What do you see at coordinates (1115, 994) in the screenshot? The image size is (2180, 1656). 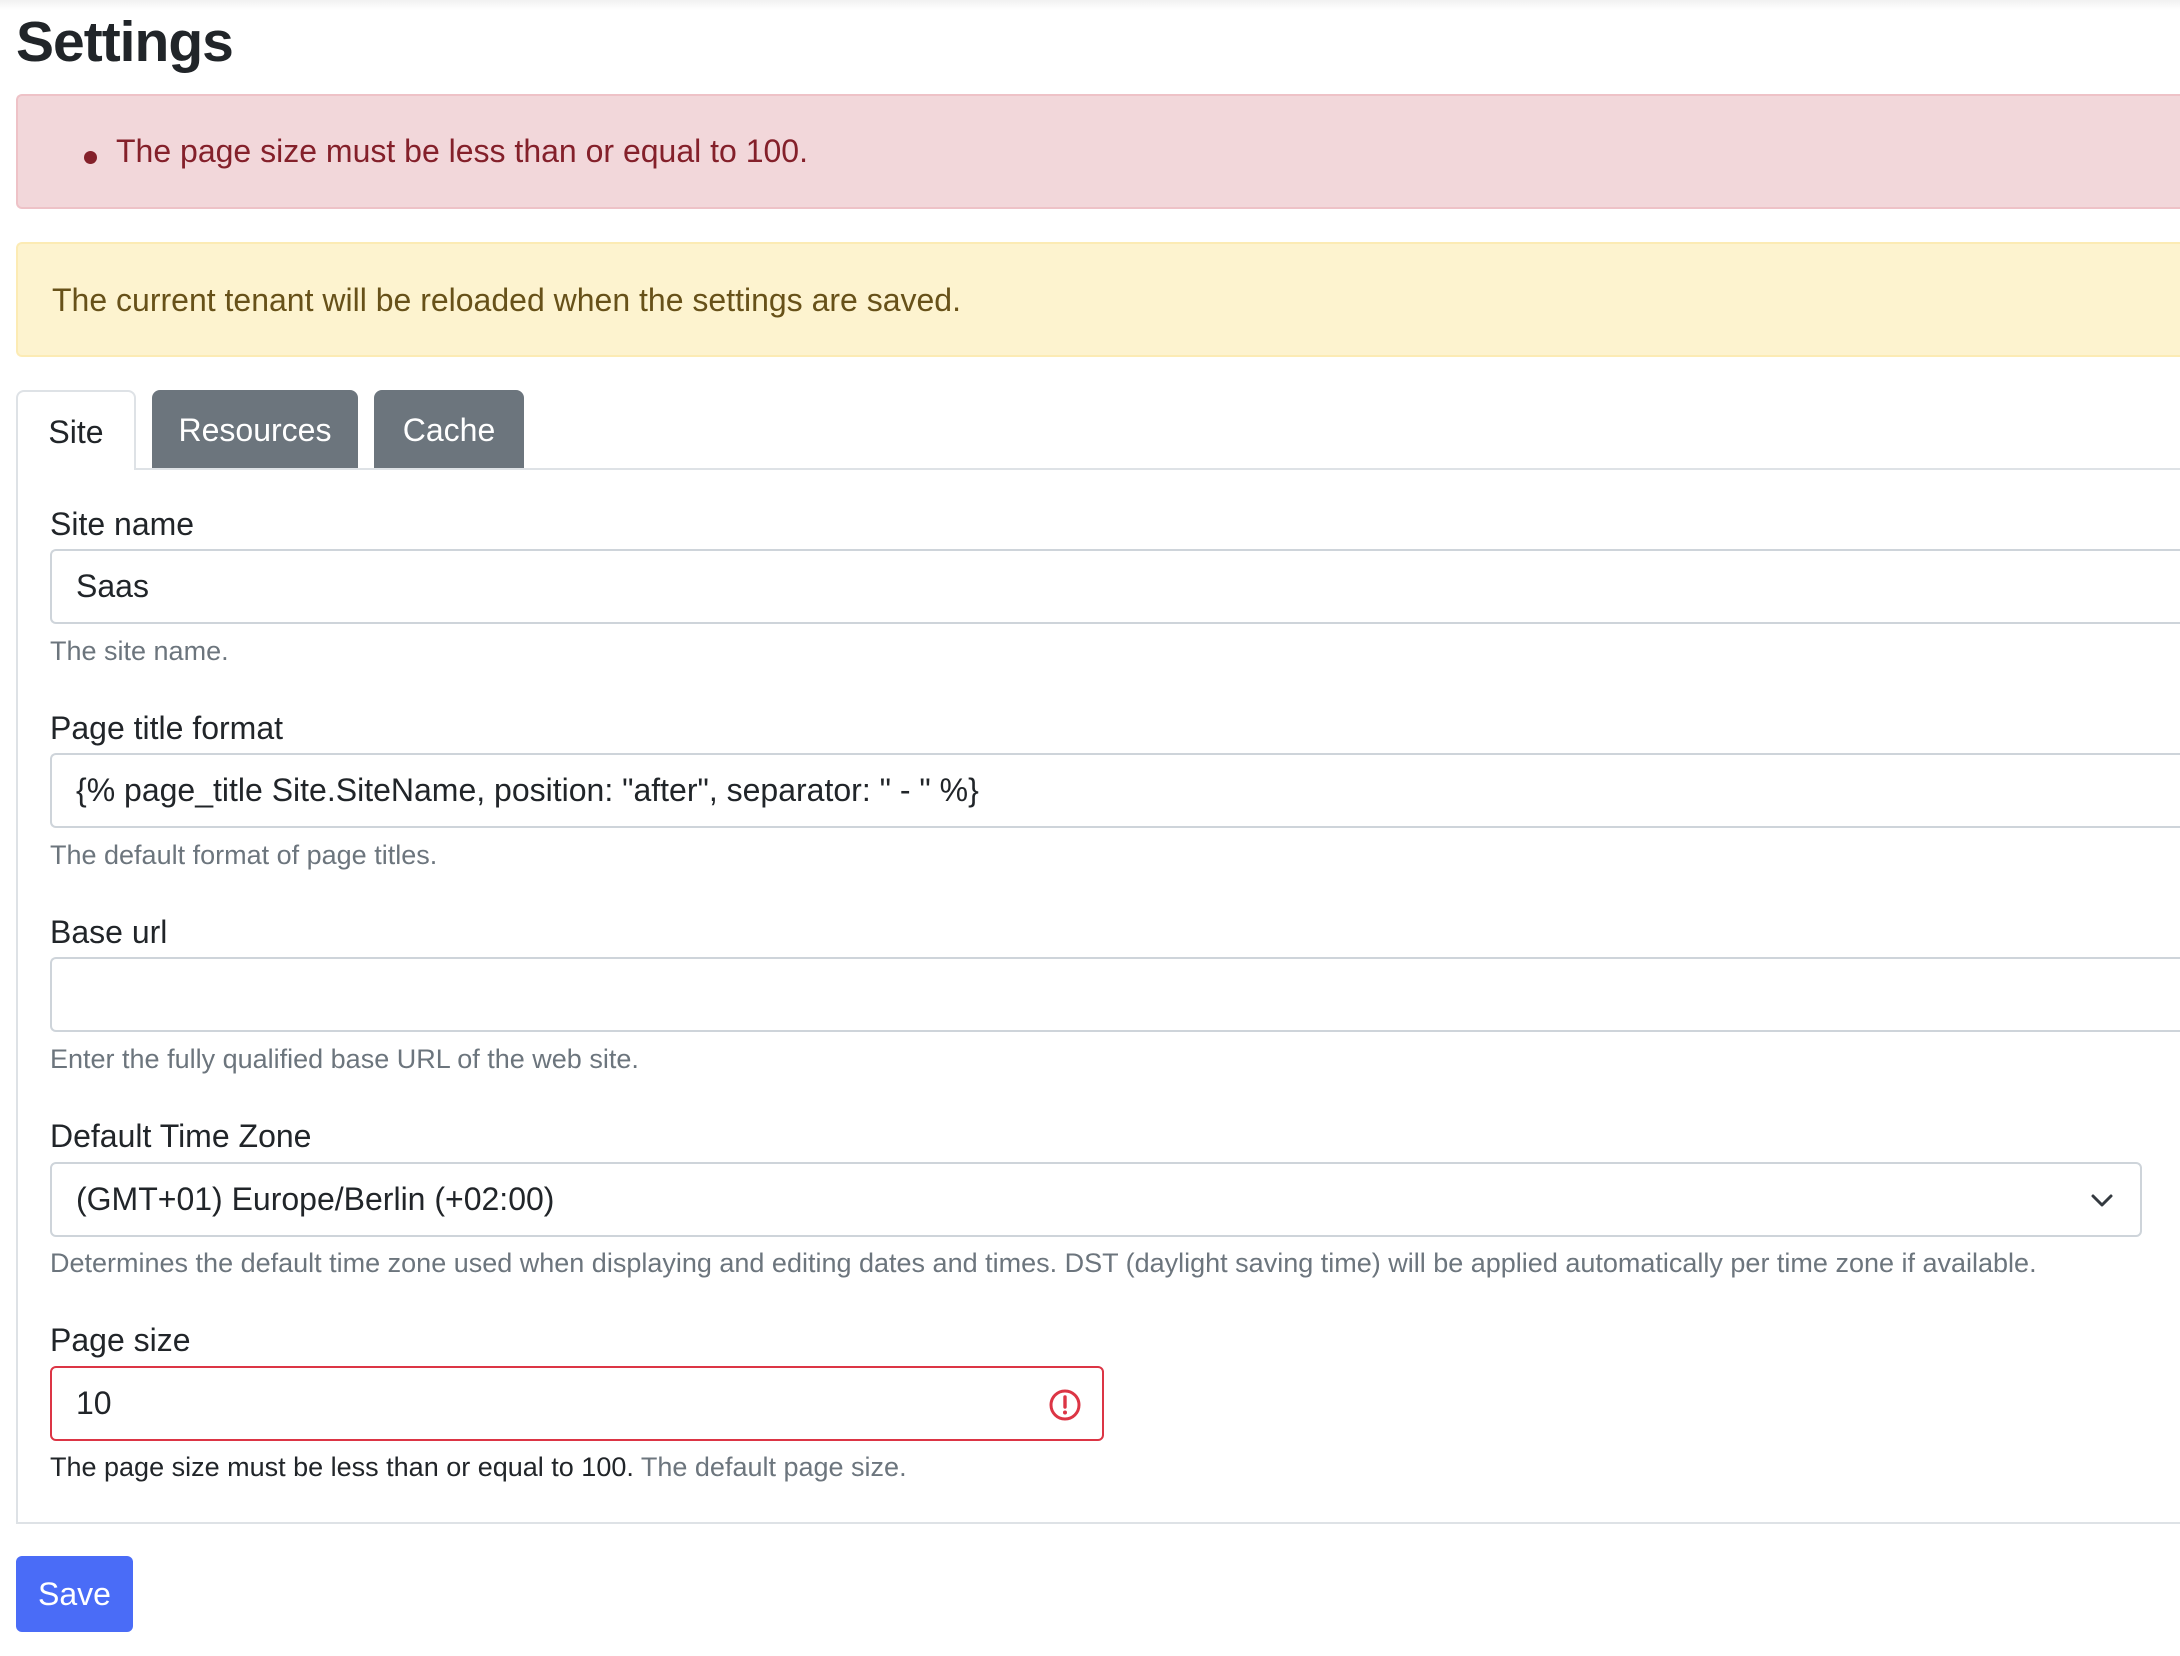 I see `base-url-input` at bounding box center [1115, 994].